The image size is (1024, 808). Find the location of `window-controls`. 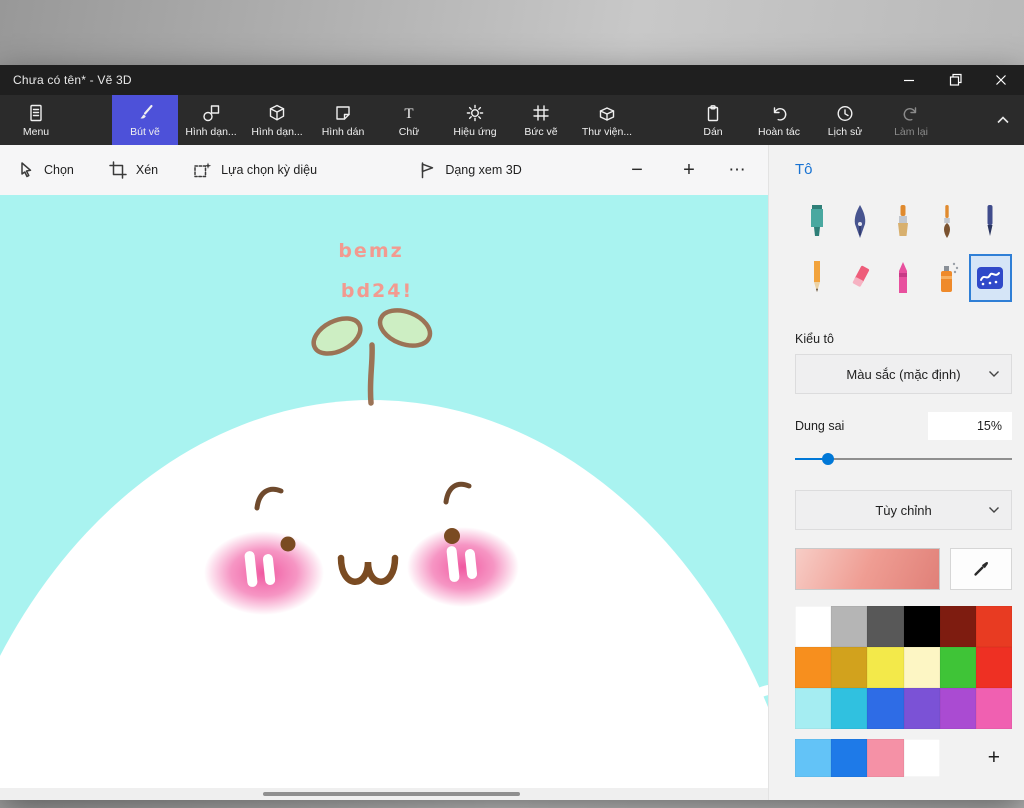

window-controls is located at coordinates (955, 80).